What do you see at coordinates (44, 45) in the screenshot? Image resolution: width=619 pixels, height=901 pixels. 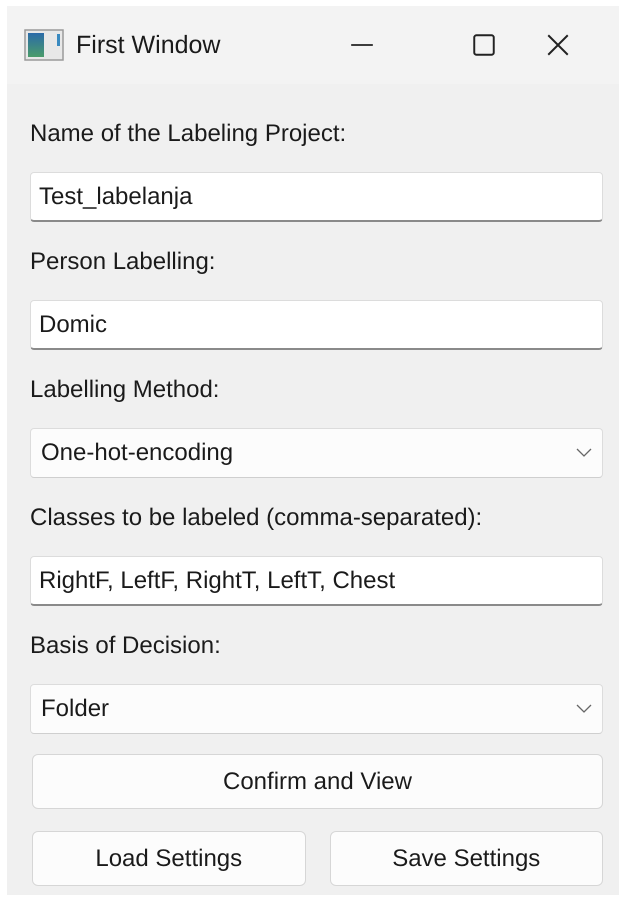 I see `app-icon` at bounding box center [44, 45].